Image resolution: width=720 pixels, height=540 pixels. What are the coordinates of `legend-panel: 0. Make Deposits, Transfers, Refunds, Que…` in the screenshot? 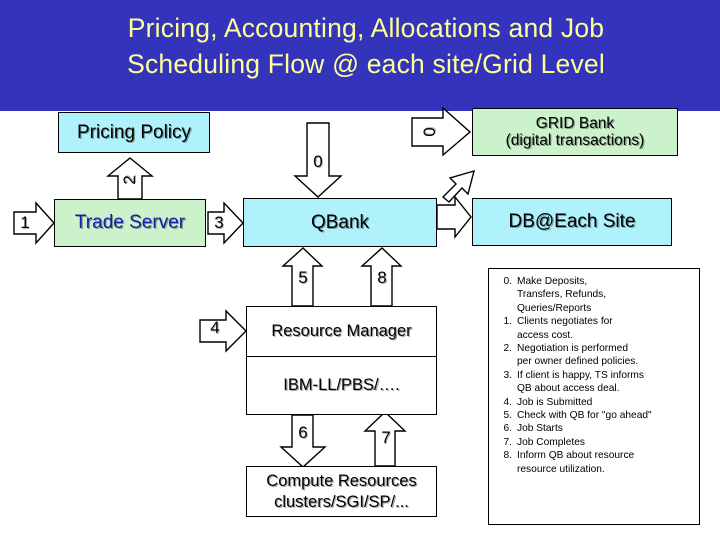 It's located at (594, 396).